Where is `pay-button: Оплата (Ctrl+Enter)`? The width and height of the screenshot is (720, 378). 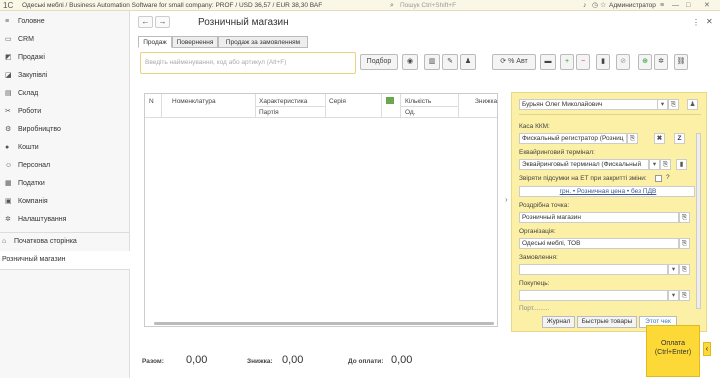
pay-button: Оплата (Ctrl+Enter) is located at coordinates (673, 351).